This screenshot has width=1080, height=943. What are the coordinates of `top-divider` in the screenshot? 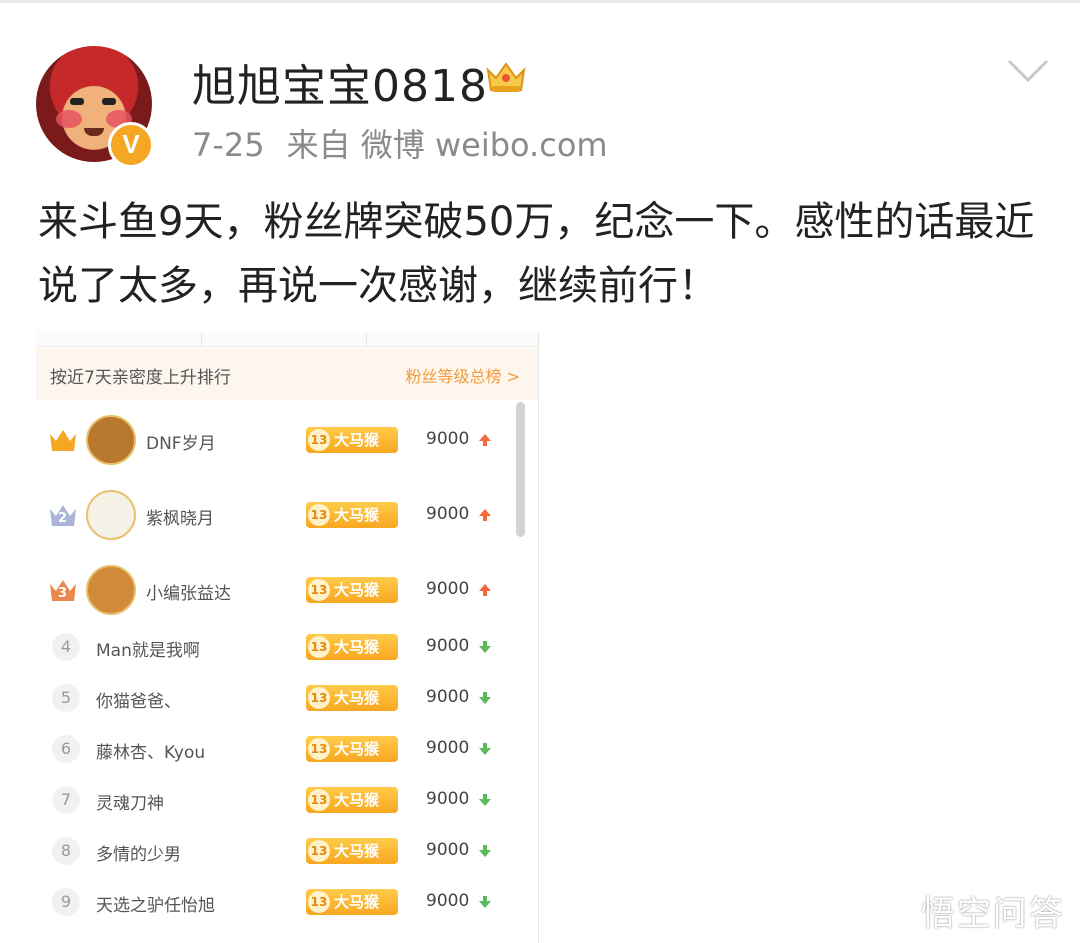 It's located at (540, 1).